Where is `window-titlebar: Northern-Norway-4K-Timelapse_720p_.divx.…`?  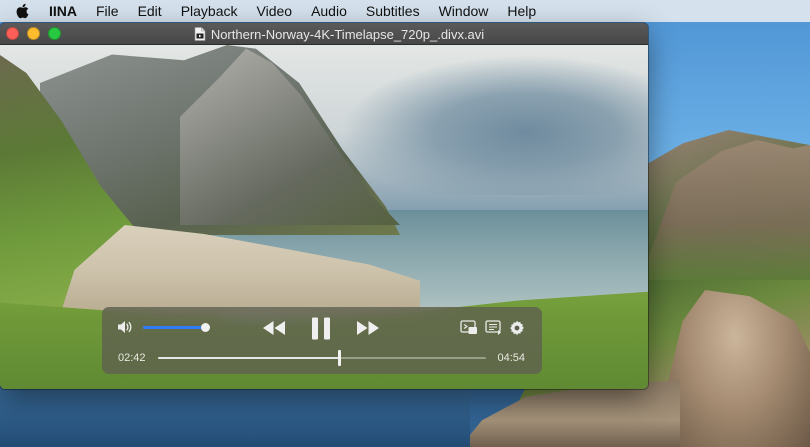 window-titlebar: Northern-Norway-4K-Timelapse_720p_.divx.… is located at coordinates (324, 34).